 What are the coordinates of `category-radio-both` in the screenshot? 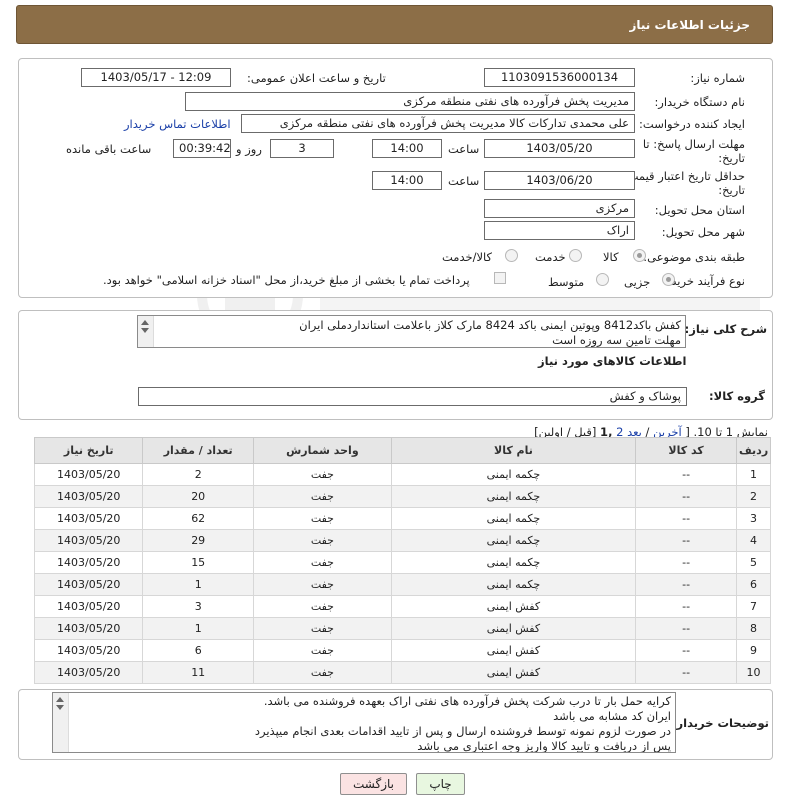 It's located at (511, 255).